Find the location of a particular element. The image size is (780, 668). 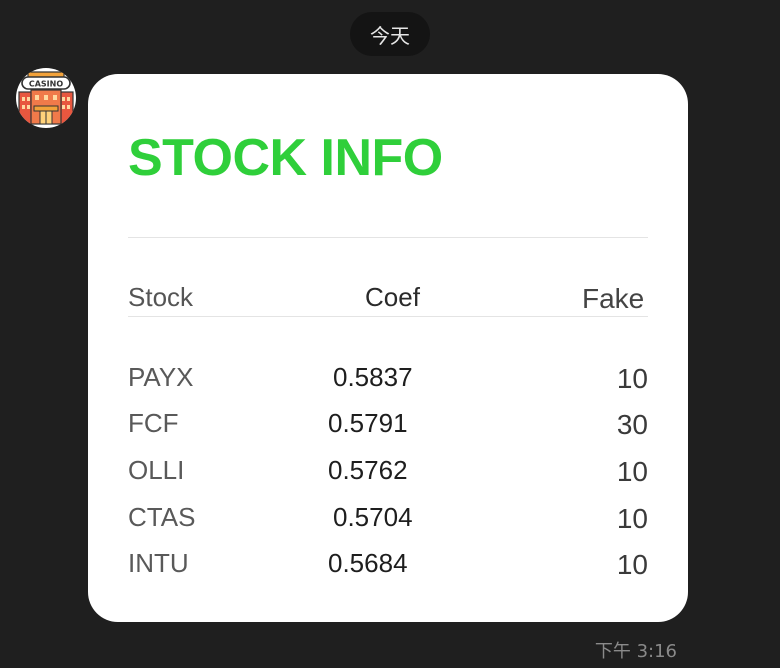

title-divider is located at coordinates (388, 237).